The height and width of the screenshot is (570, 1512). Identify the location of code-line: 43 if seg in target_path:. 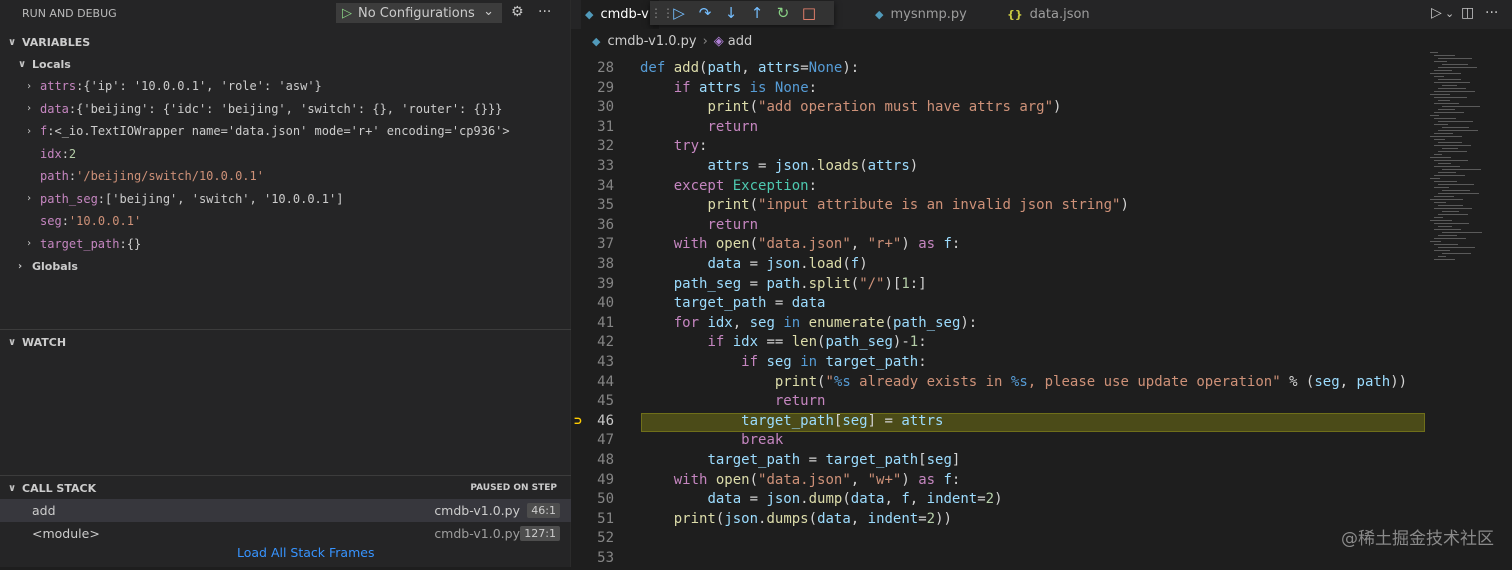
(1041, 364).